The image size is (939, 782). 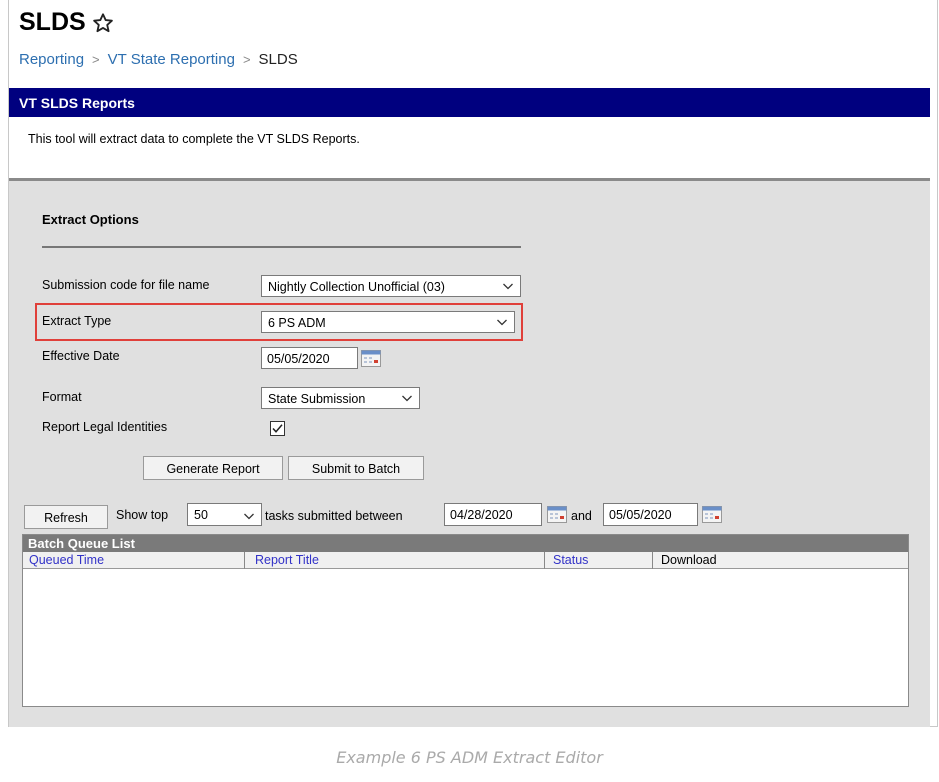 What do you see at coordinates (465, 560) in the screenshot?
I see `batch-queue-header: Queued Time Report Title Status Download` at bounding box center [465, 560].